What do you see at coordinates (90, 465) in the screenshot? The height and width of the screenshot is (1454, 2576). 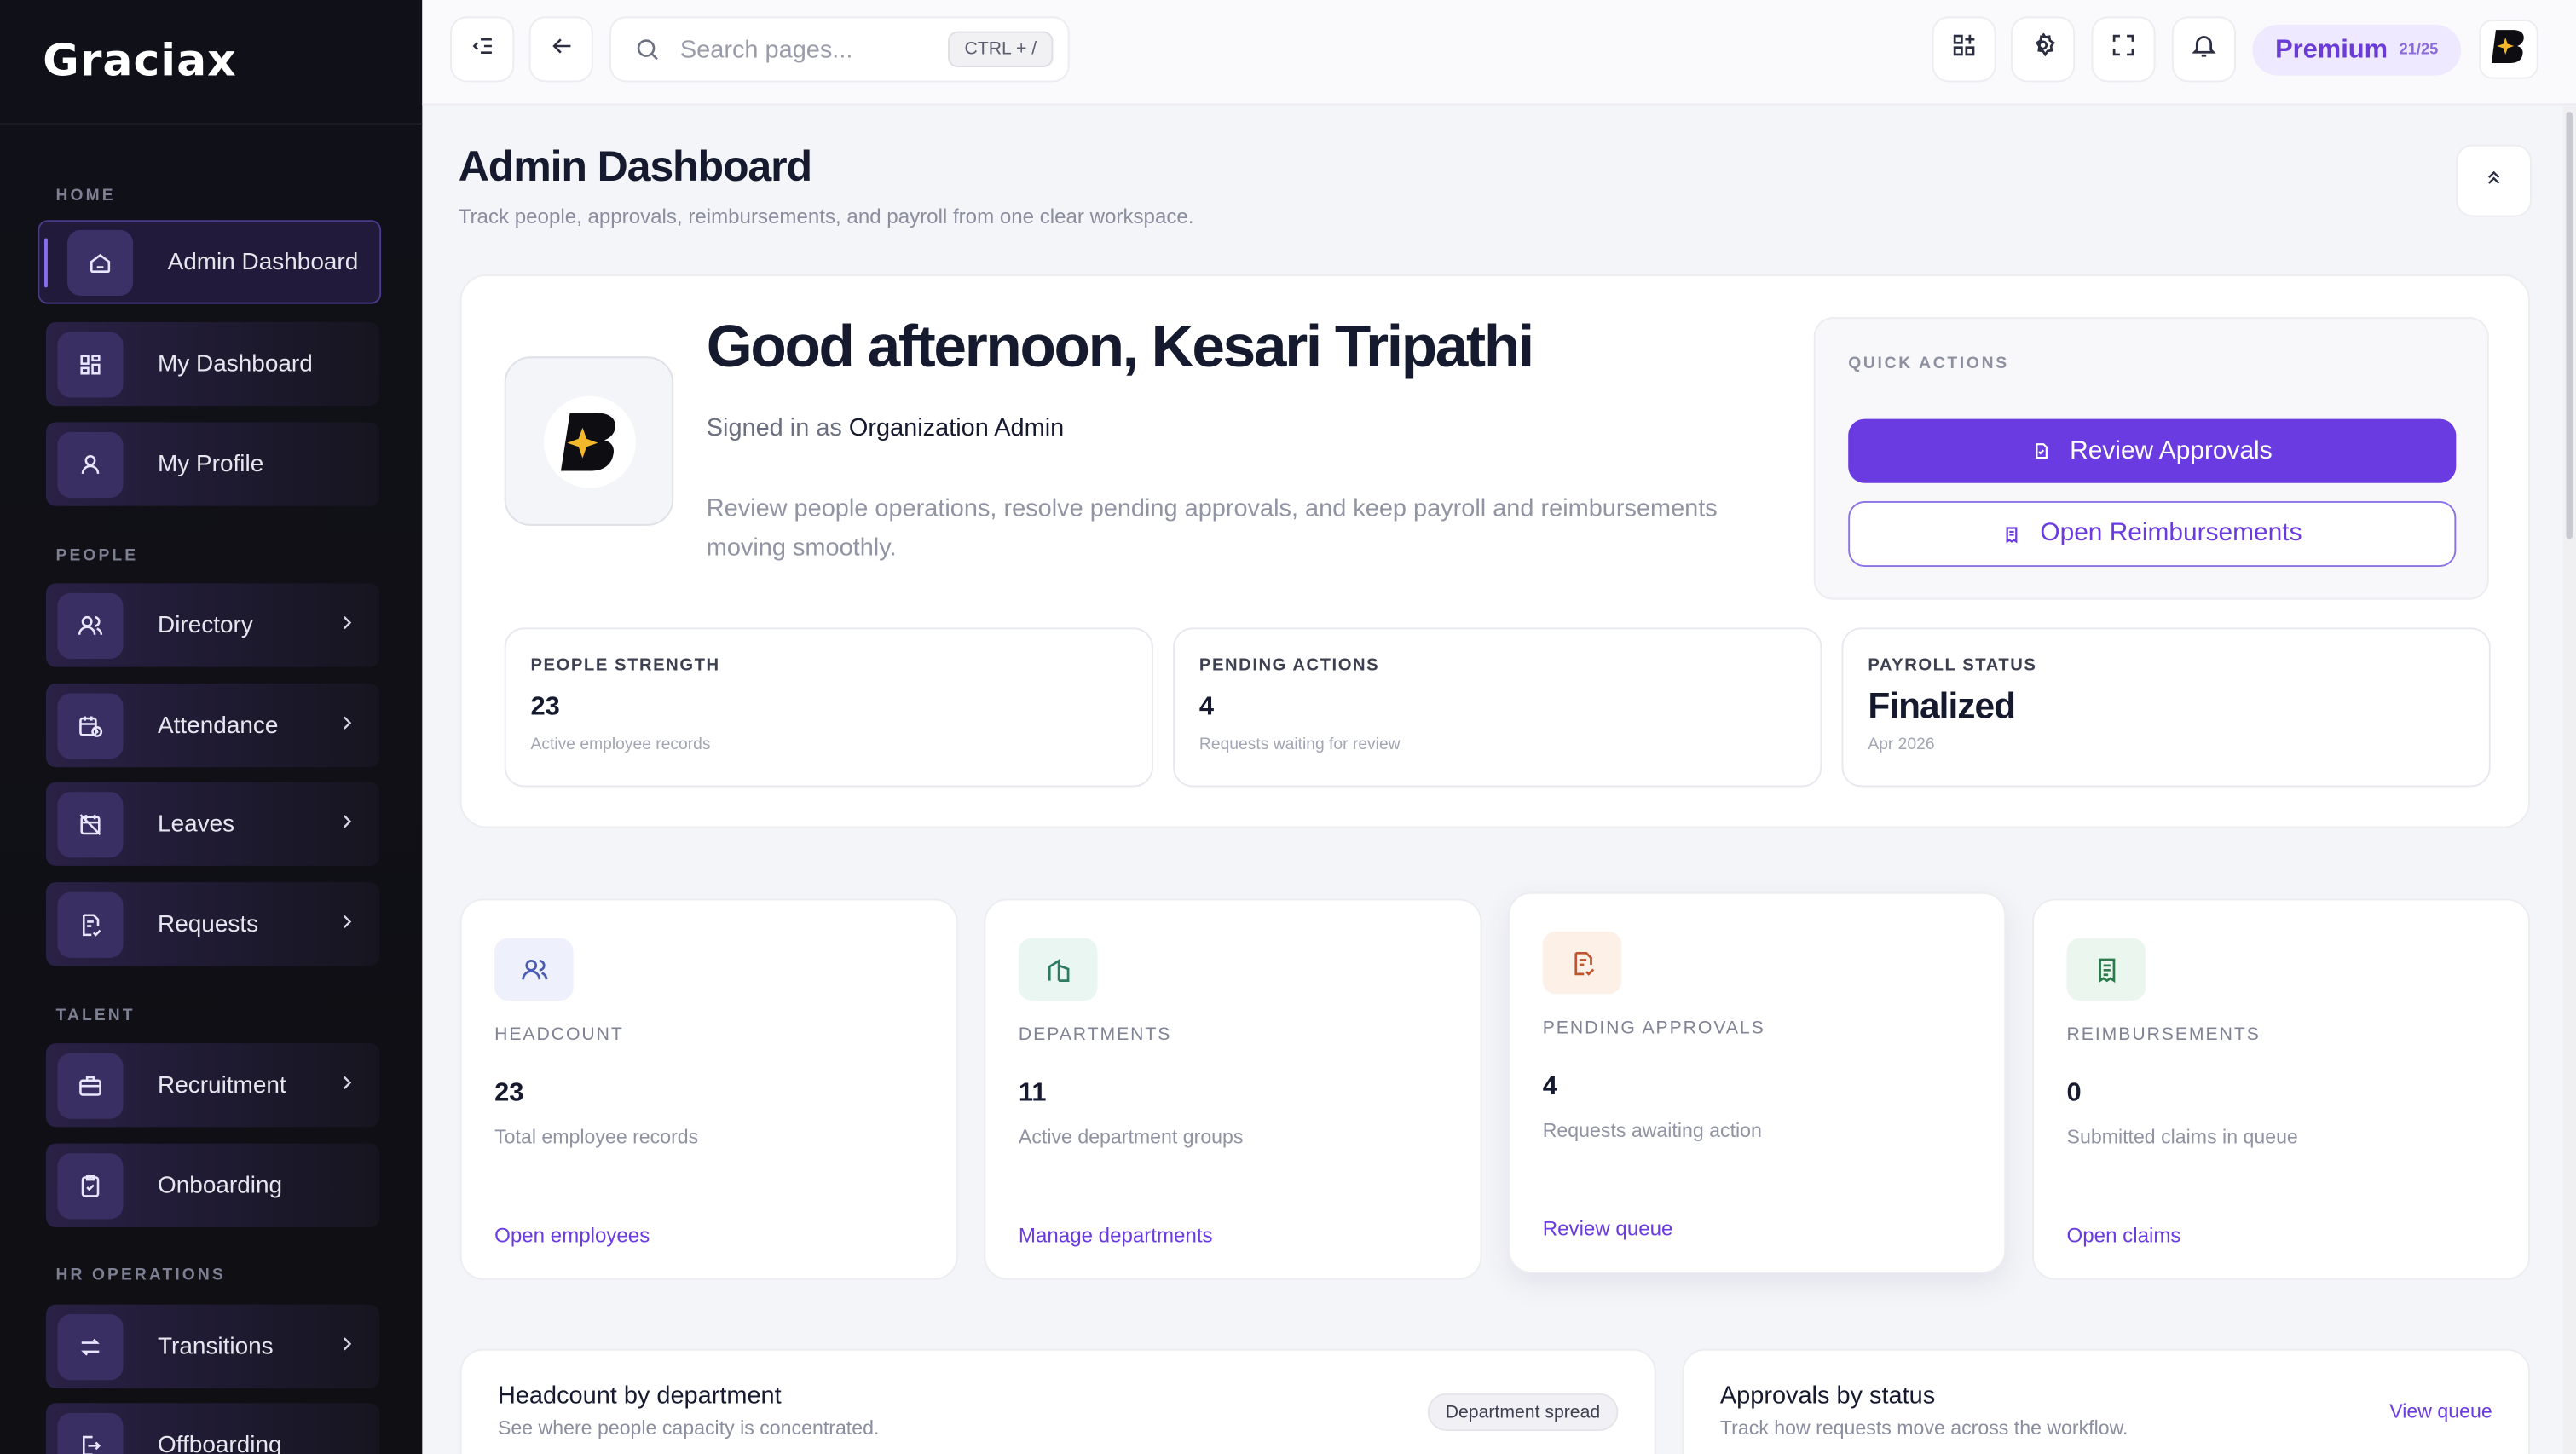 I see `user-icon` at bounding box center [90, 465].